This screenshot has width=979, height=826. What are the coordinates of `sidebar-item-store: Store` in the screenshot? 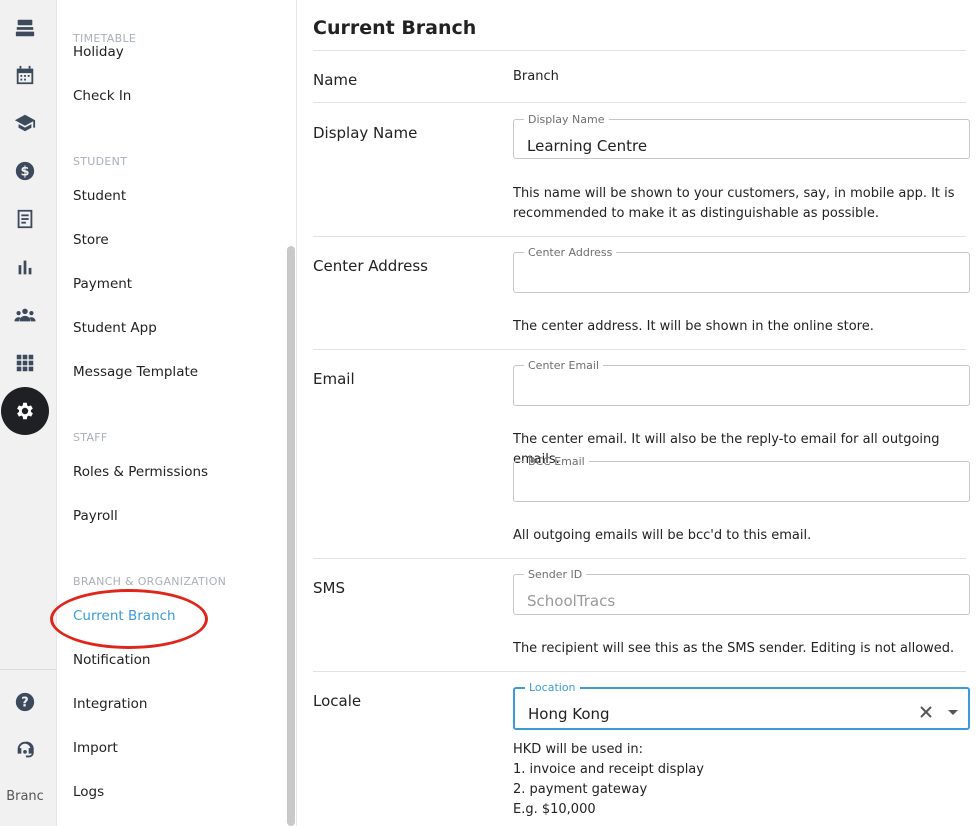 It's located at (91, 240).